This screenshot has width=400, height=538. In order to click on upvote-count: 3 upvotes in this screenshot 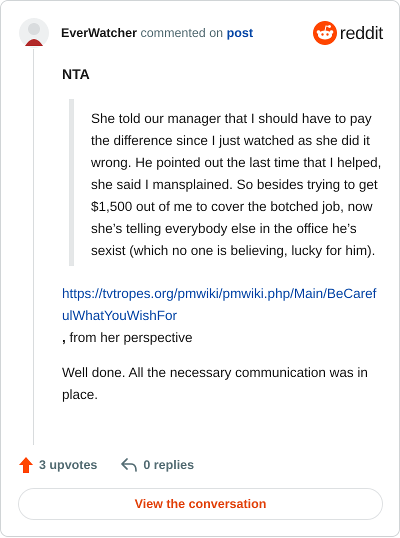, I will do `click(68, 465)`.